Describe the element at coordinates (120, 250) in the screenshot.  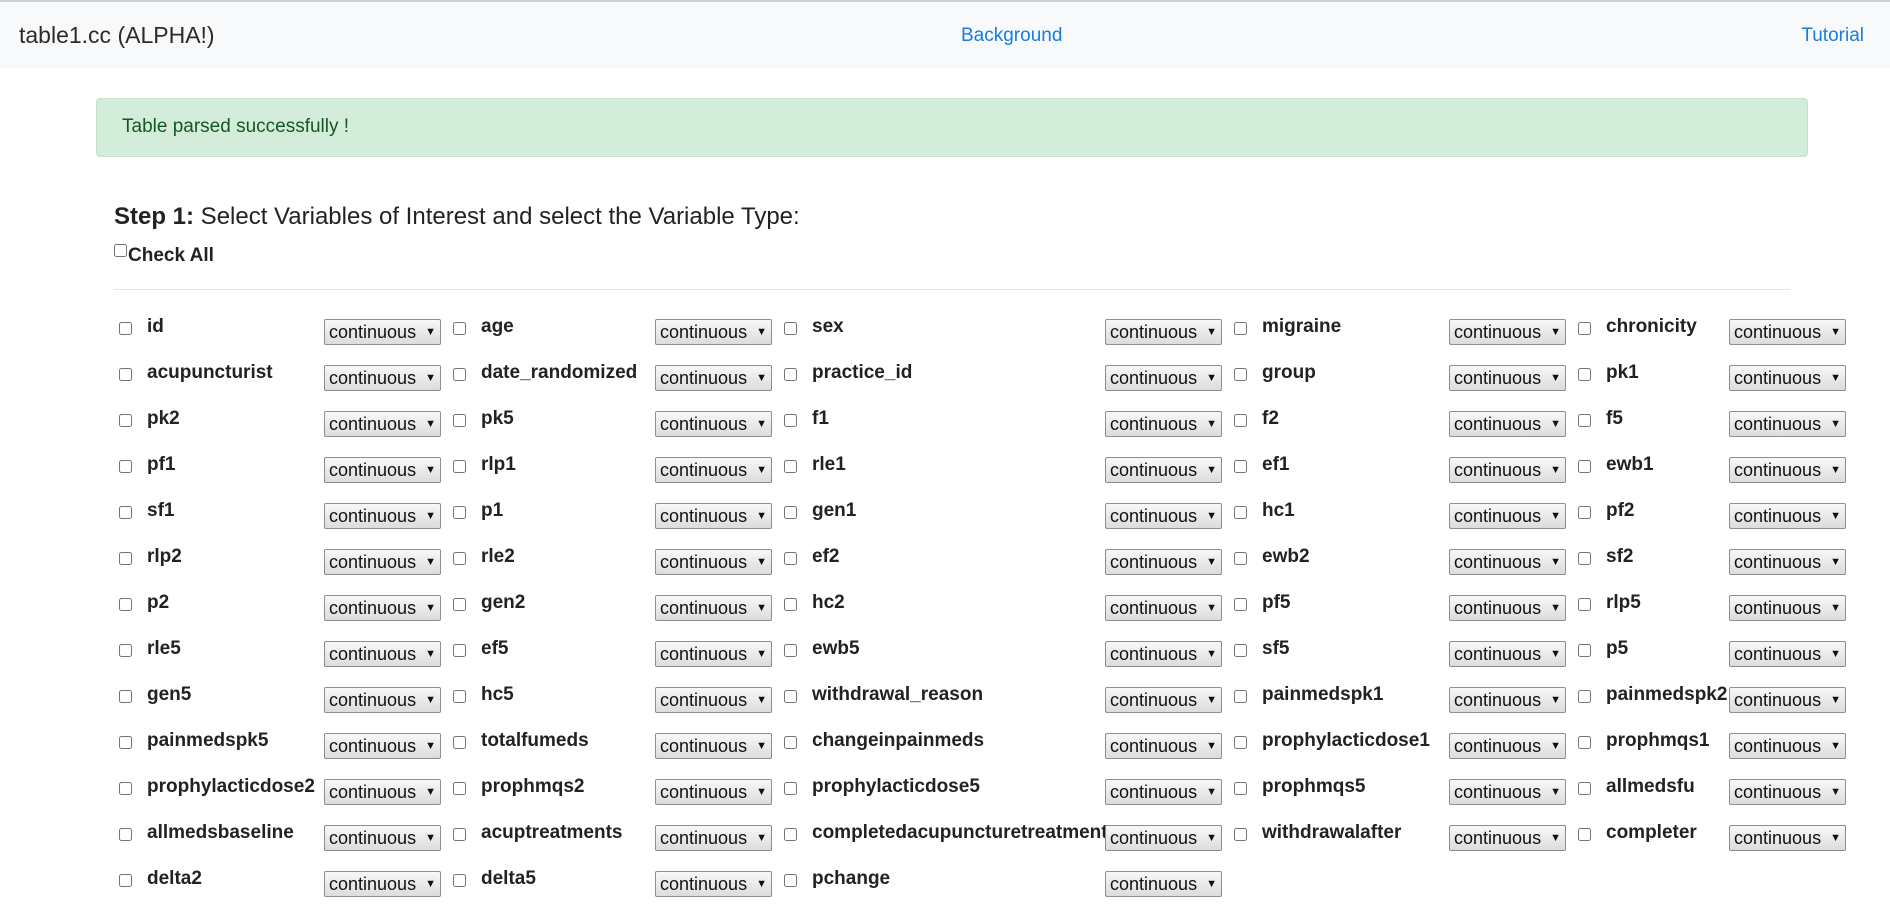
I see `check-all-checkbox` at that location.